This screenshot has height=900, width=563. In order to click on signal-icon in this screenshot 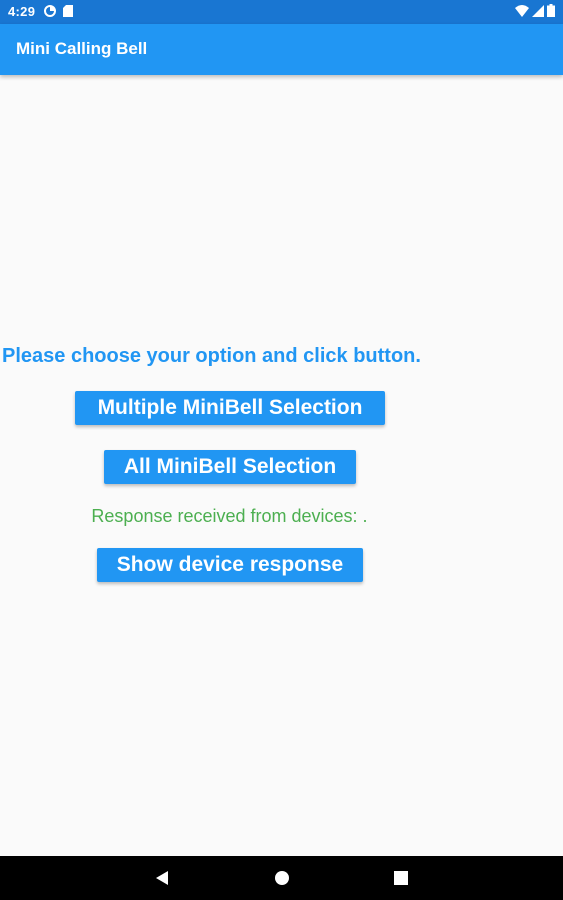, I will do `click(538, 12)`.